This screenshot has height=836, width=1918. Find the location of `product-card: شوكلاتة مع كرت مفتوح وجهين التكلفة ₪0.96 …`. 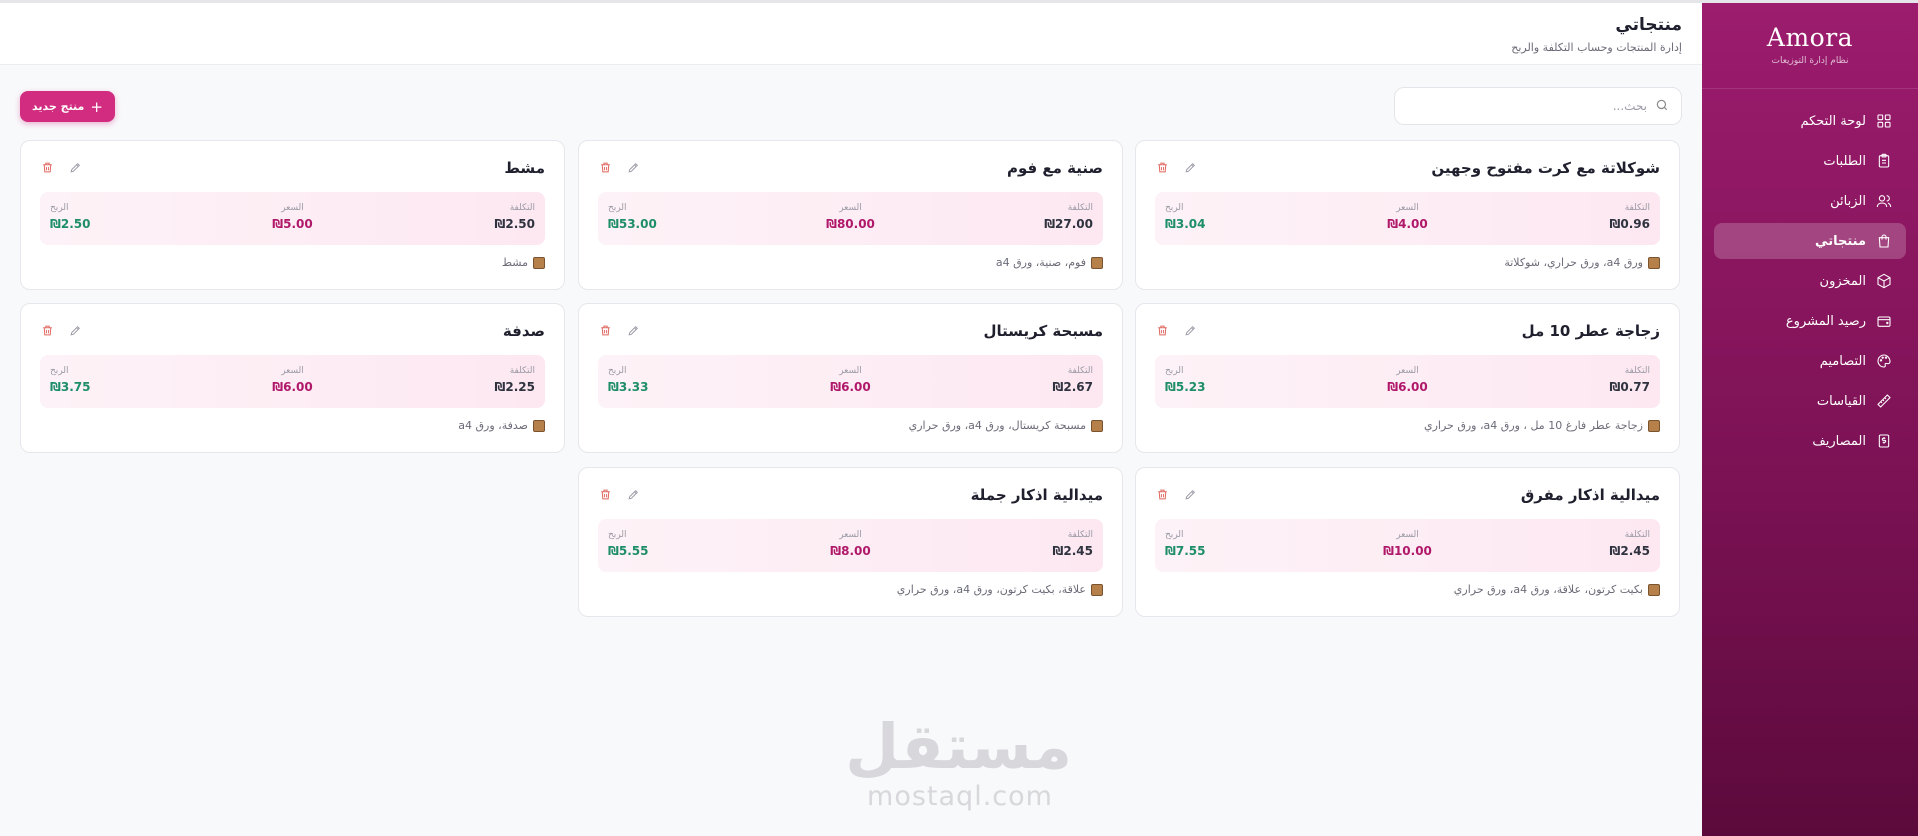

product-card: شوكلاتة مع كرت مفتوح وجهين التكلفة ₪0.96 … is located at coordinates (1407, 215).